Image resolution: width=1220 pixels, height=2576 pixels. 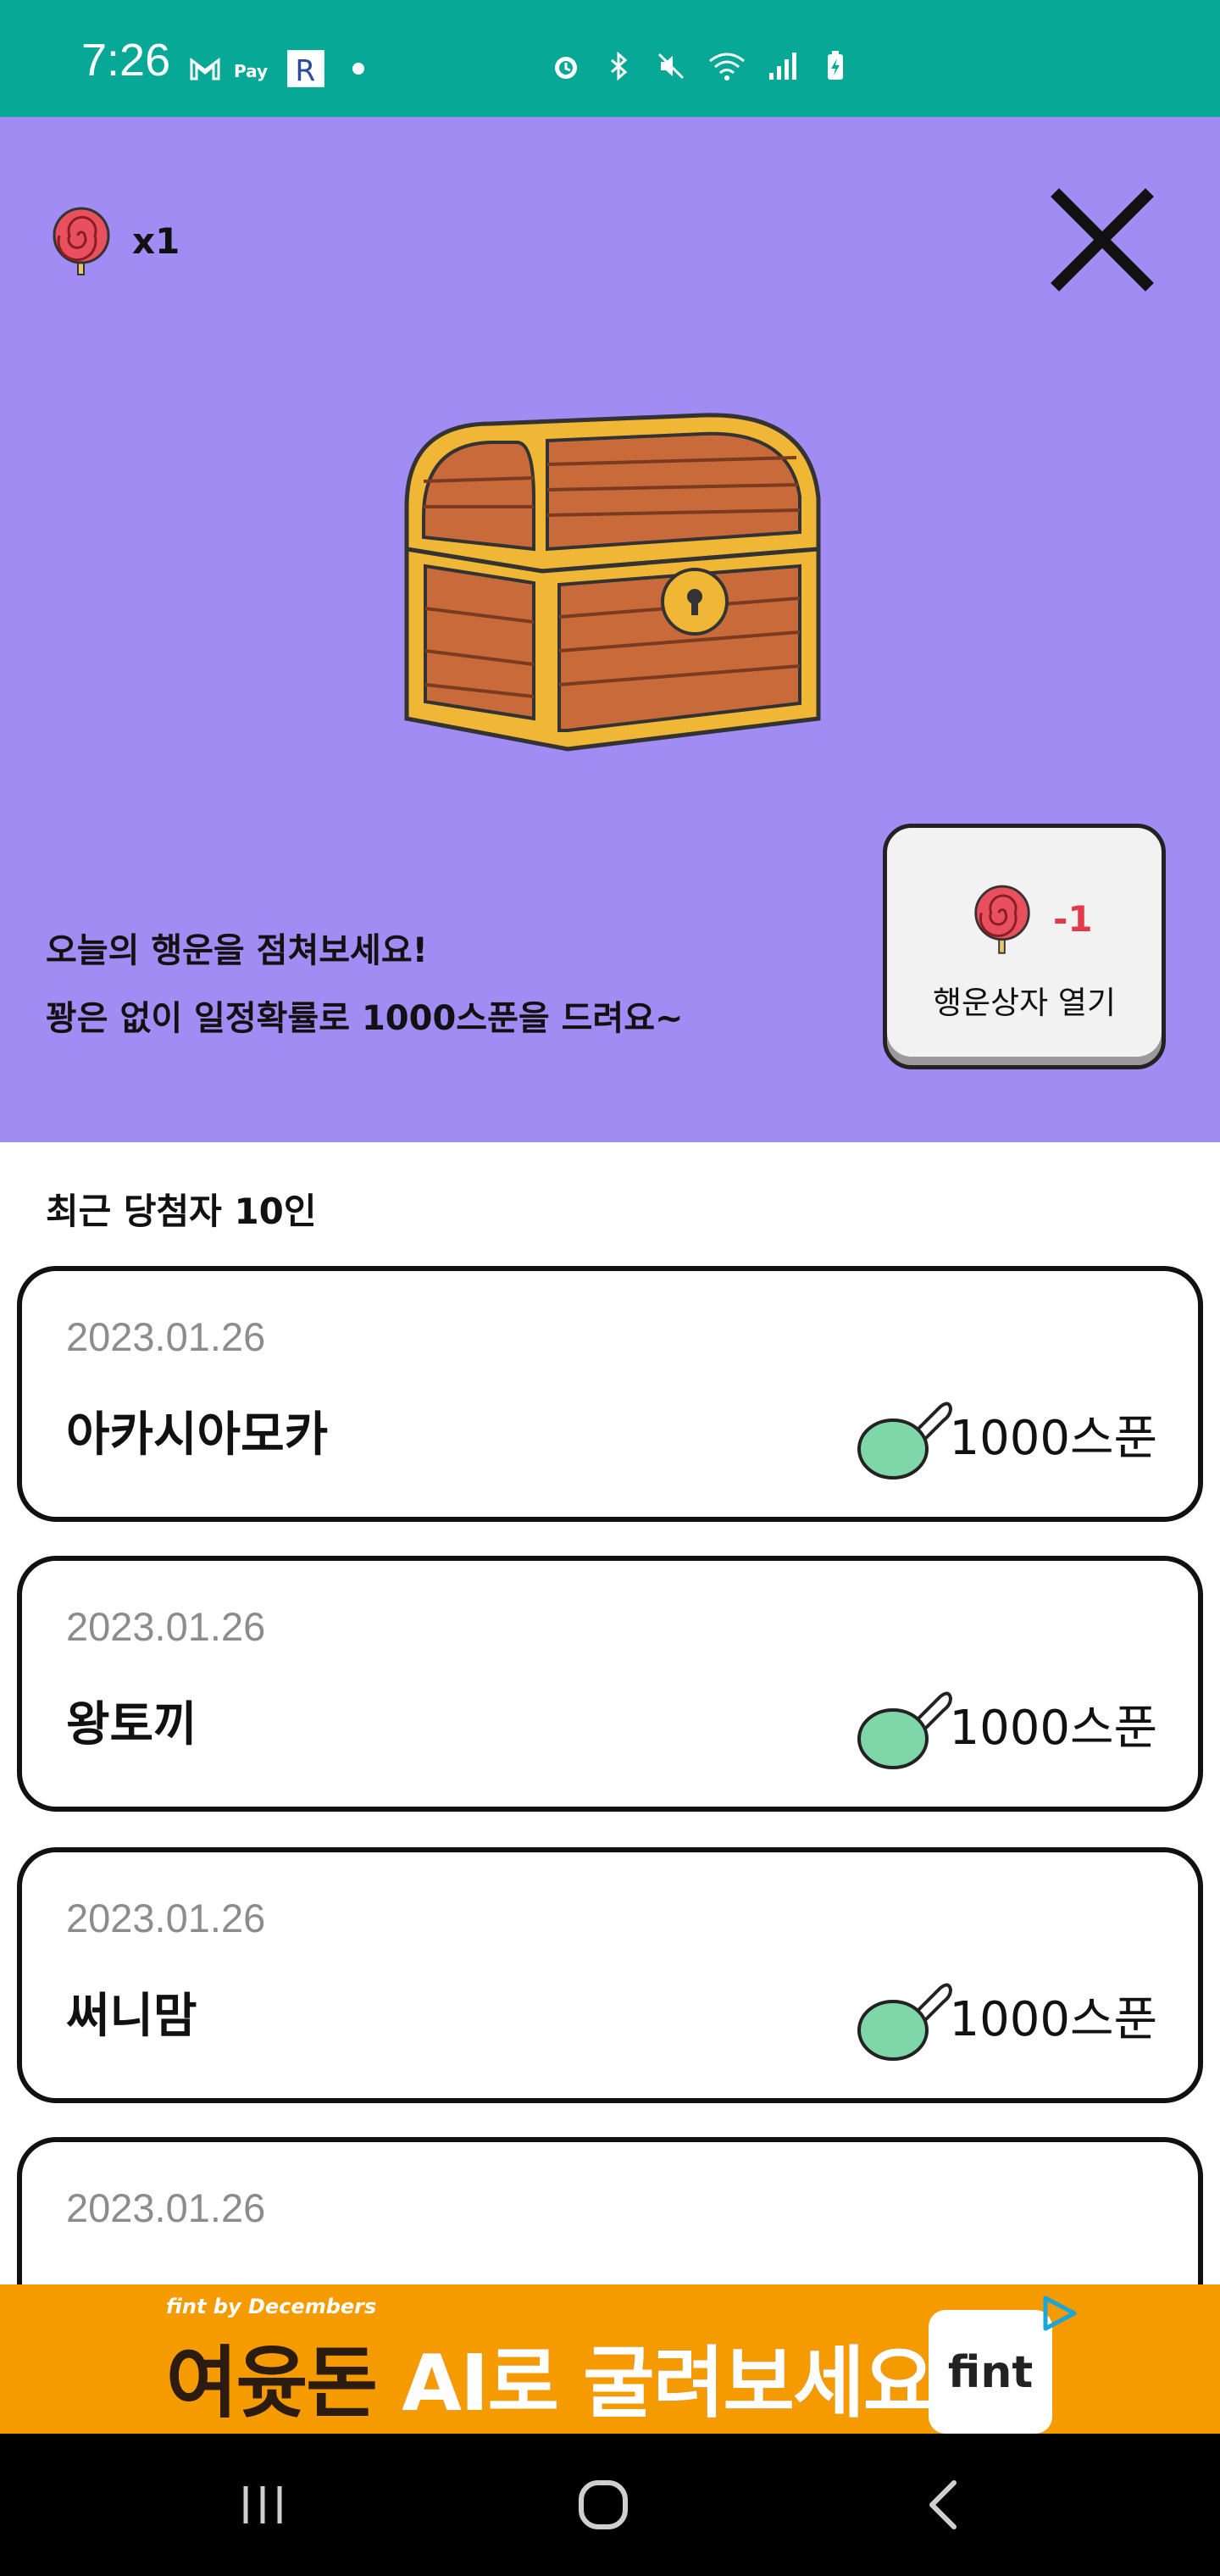 I want to click on treasure-chest-image, so click(x=612, y=582).